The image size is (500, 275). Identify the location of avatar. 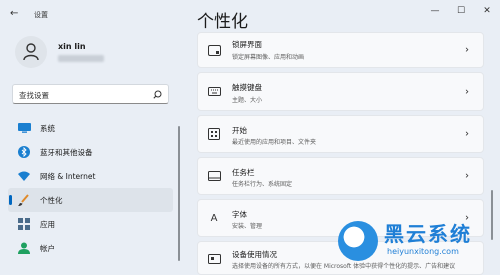
(31, 52).